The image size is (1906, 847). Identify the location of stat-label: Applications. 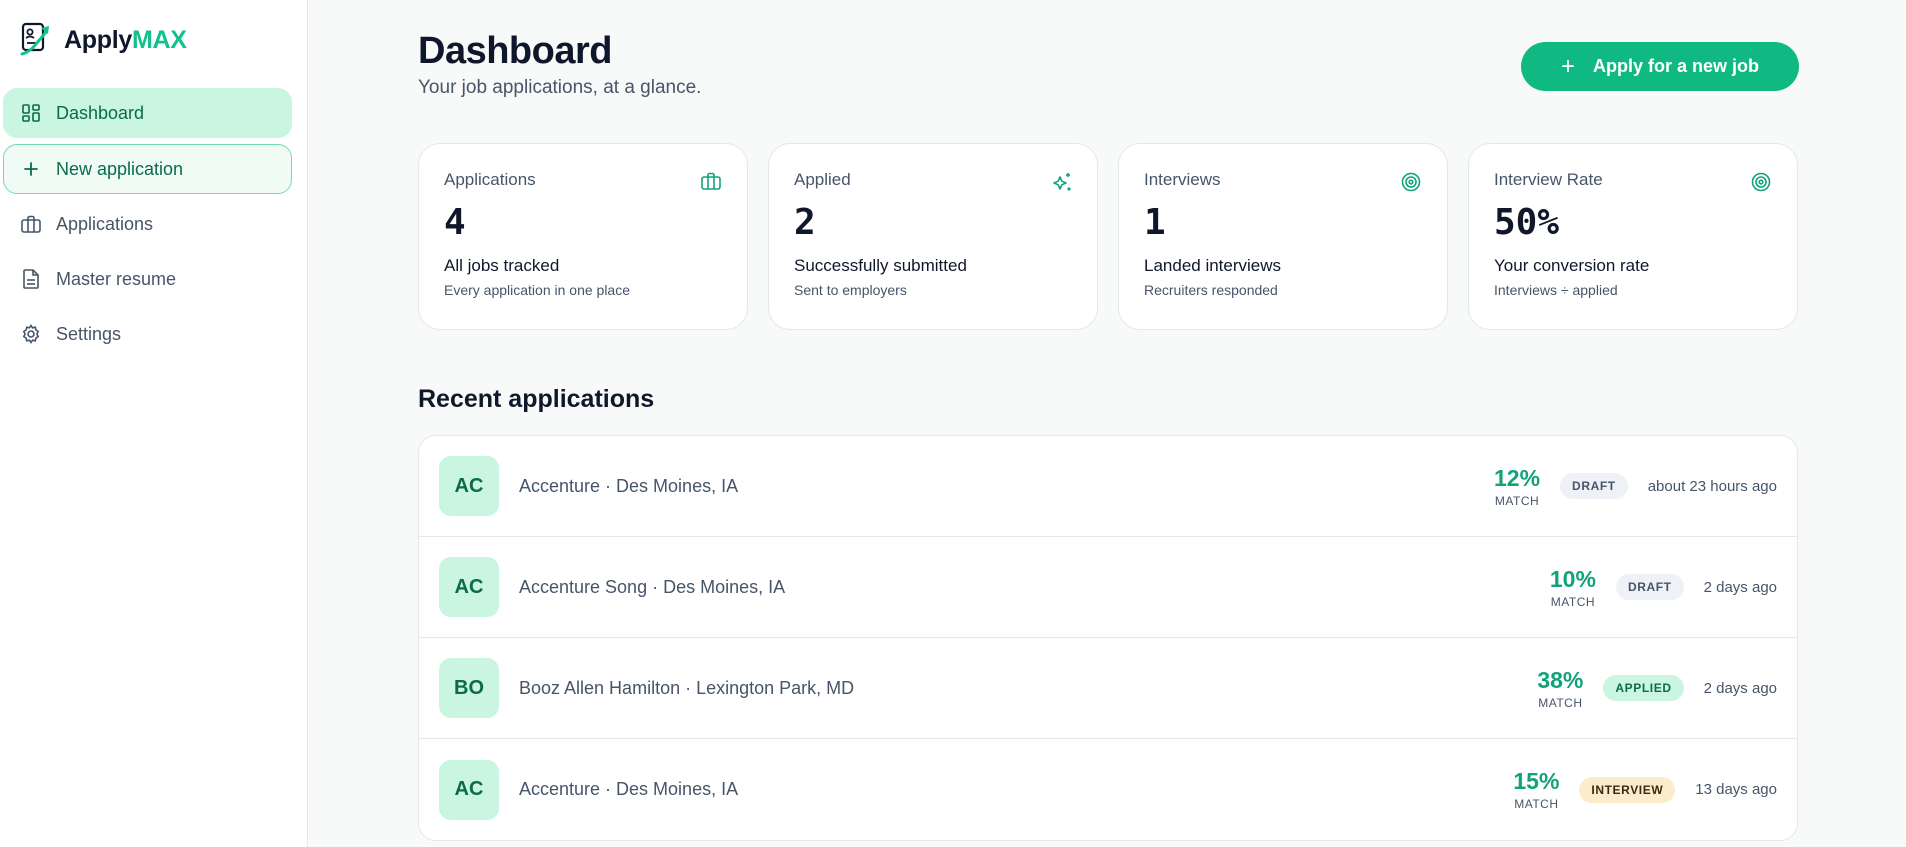
(490, 179).